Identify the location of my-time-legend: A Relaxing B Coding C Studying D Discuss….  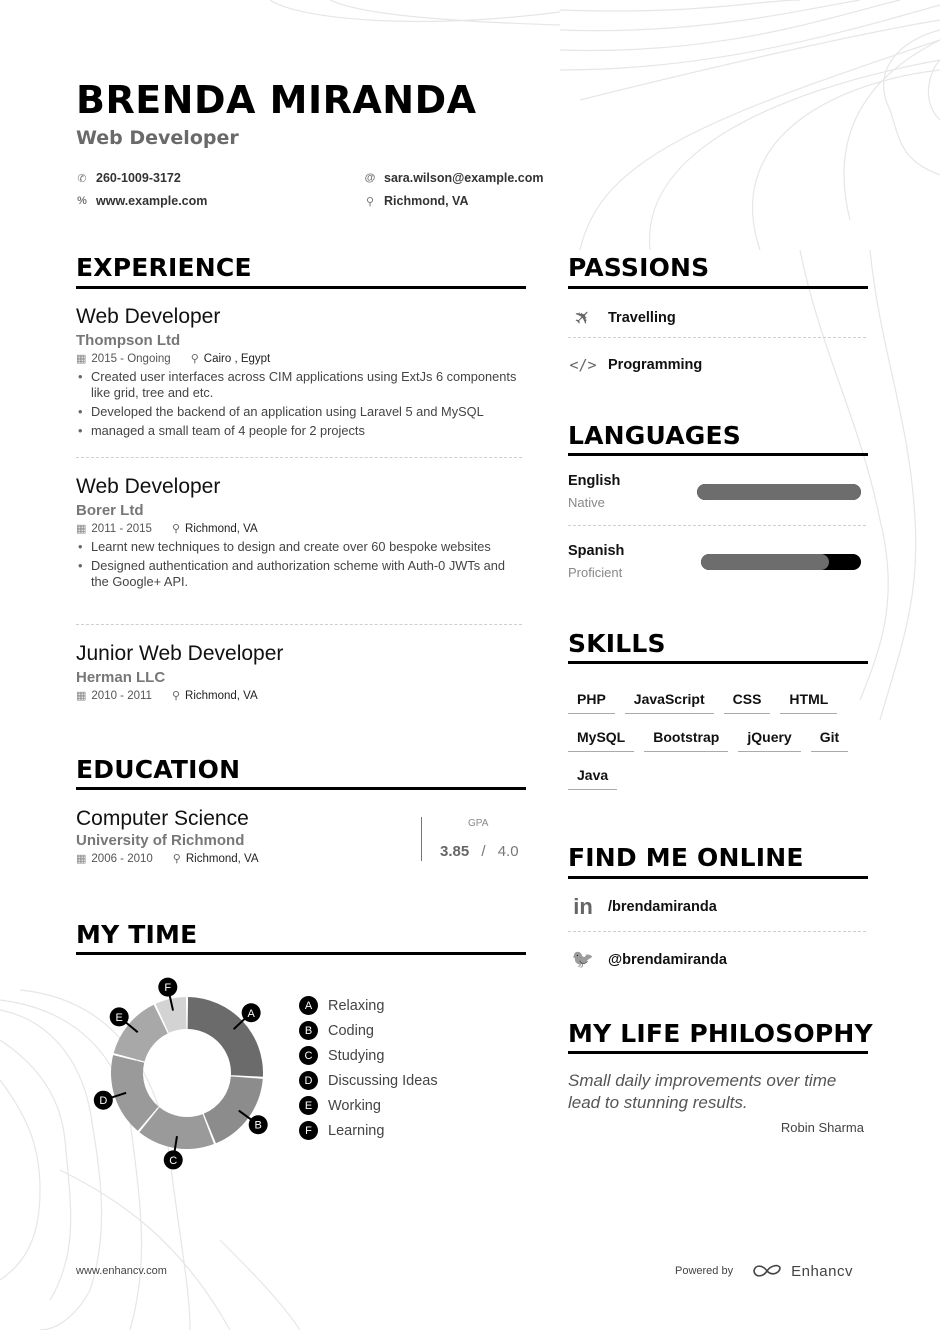
(368, 1068).